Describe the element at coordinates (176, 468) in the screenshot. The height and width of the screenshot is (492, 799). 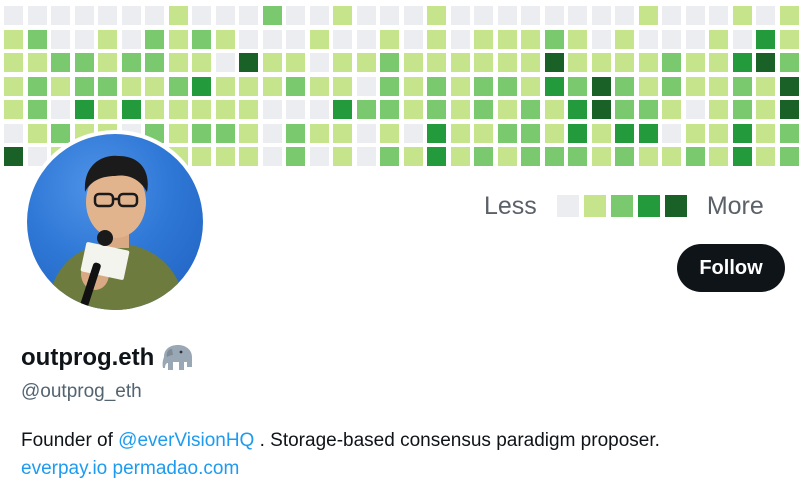
I see `website-link-permadao: permadao.com` at that location.